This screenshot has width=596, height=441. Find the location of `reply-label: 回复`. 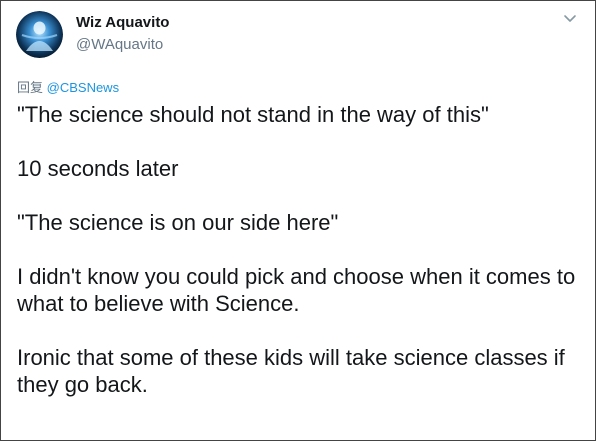

reply-label: 回复 is located at coordinates (30, 88).